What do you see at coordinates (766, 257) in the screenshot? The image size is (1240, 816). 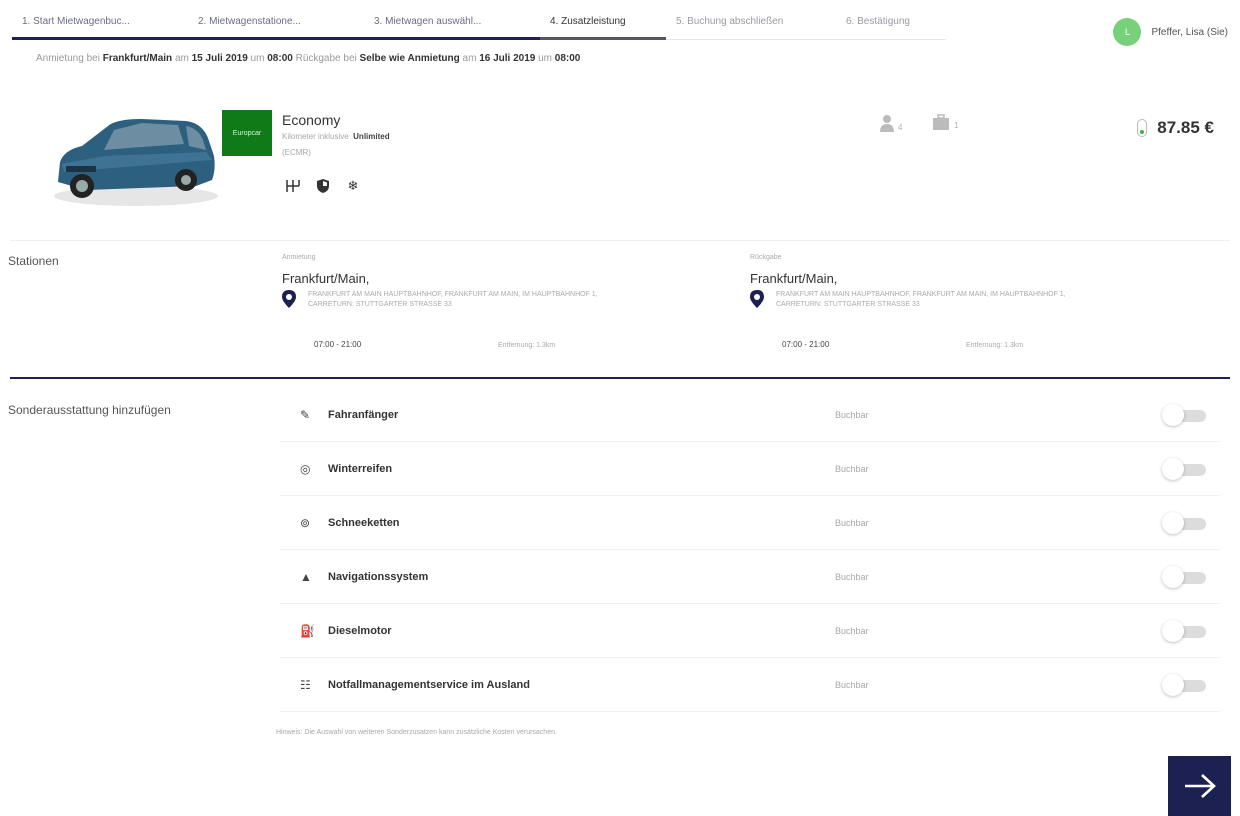 I see `return-label: Rückgabe` at bounding box center [766, 257].